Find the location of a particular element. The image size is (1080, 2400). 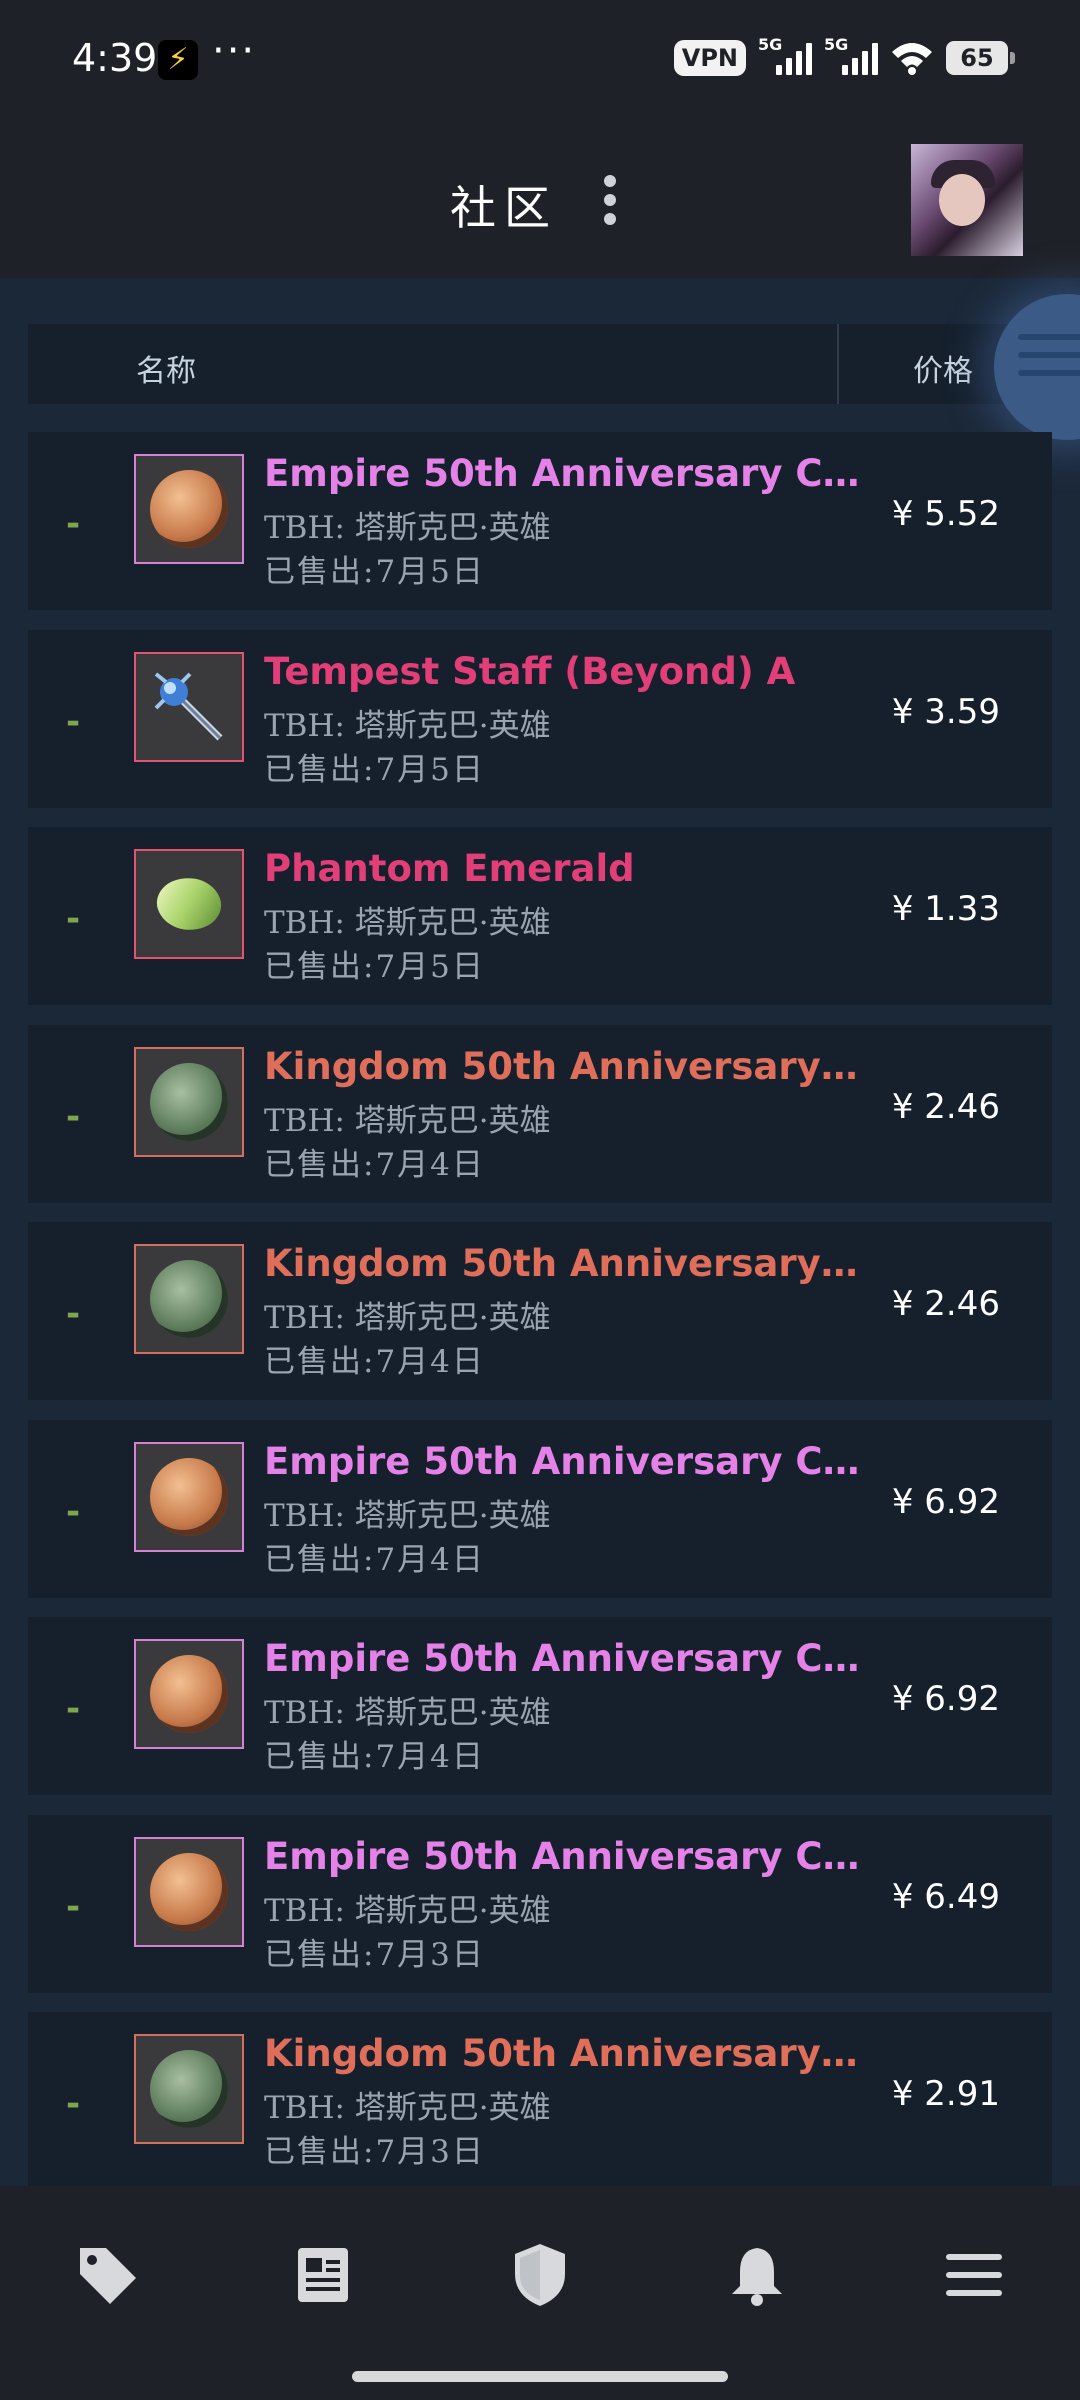

item-price: ¥ 6.49 is located at coordinates (945, 1896).